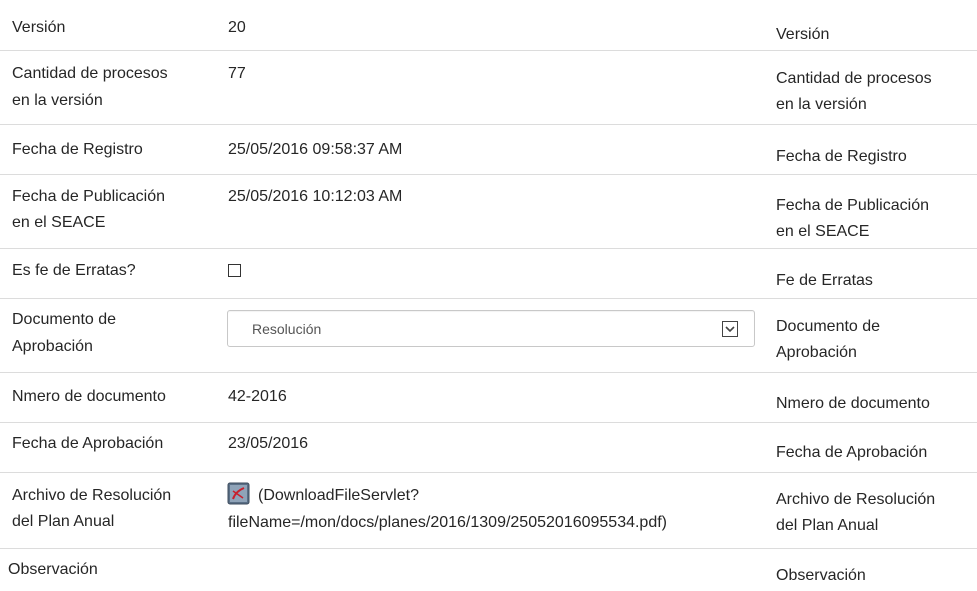 The height and width of the screenshot is (591, 977). I want to click on procesos-right-label-1: Cantidad de procesos, so click(854, 78).